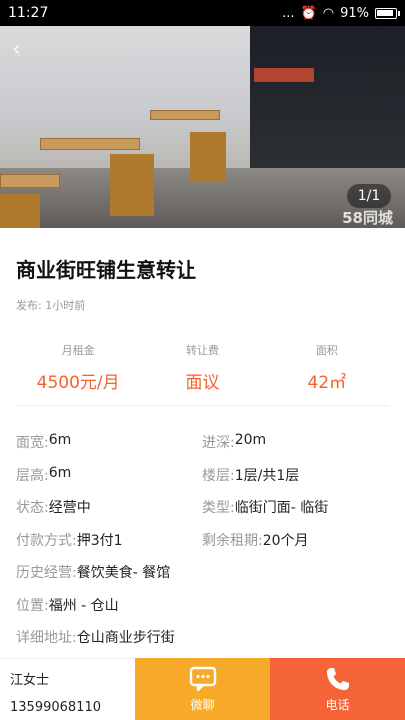  Describe the element at coordinates (51, 305) in the screenshot. I see `publish-time: 发布: 1小时前` at that location.